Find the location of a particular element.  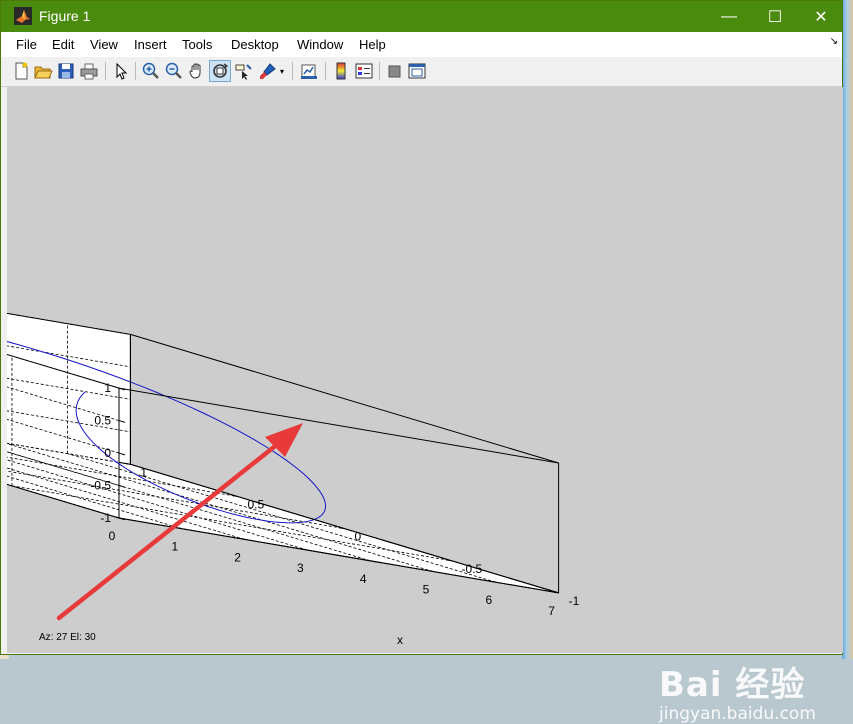

hide-plot-tools-icon is located at coordinates (395, 71).